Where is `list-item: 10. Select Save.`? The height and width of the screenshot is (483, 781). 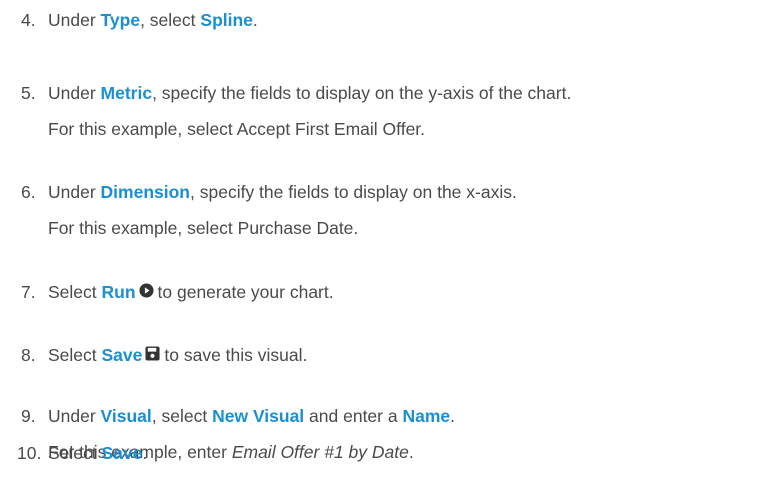
list-item: 10. Select Save. is located at coordinates (390, 453).